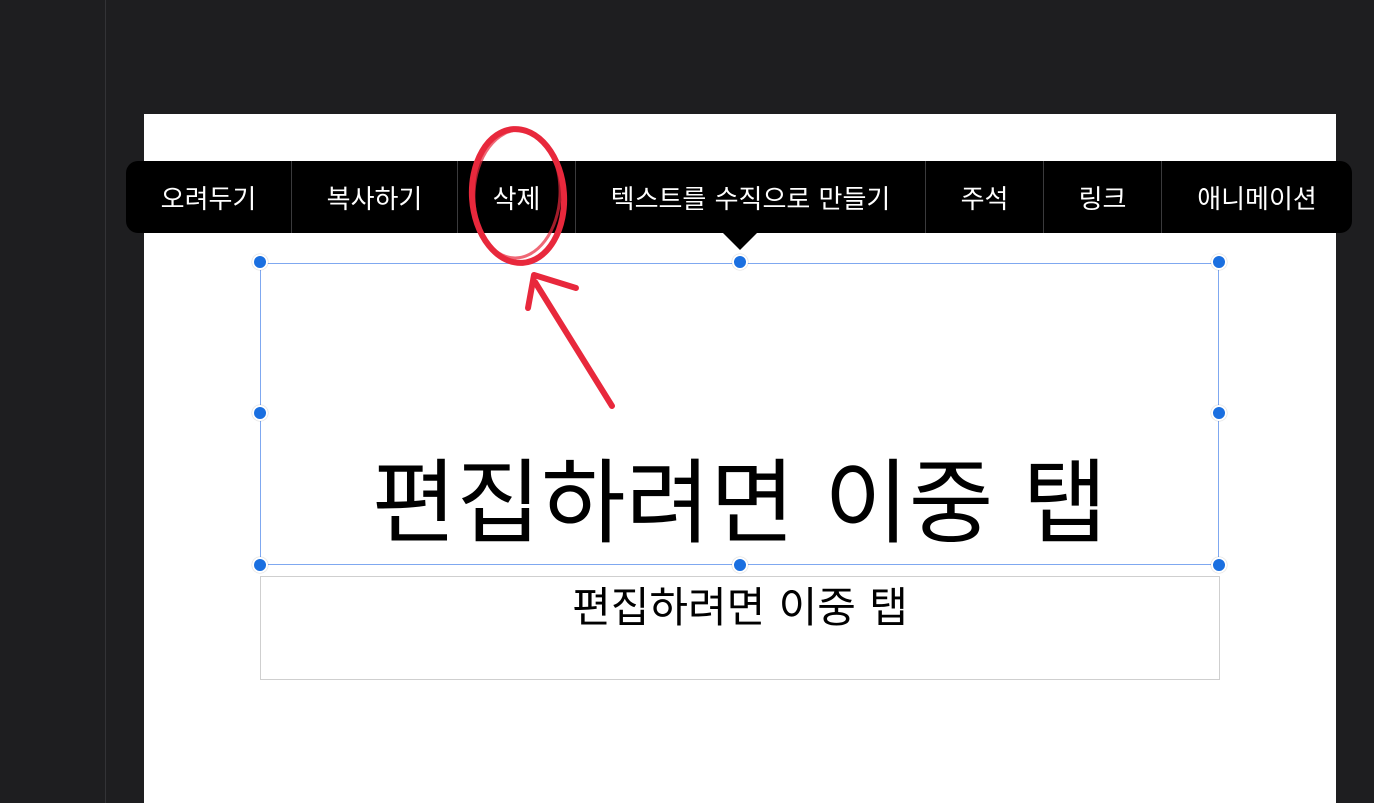 The height and width of the screenshot is (803, 1374). What do you see at coordinates (1219, 262) in the screenshot?
I see `resize-handle-top-right` at bounding box center [1219, 262].